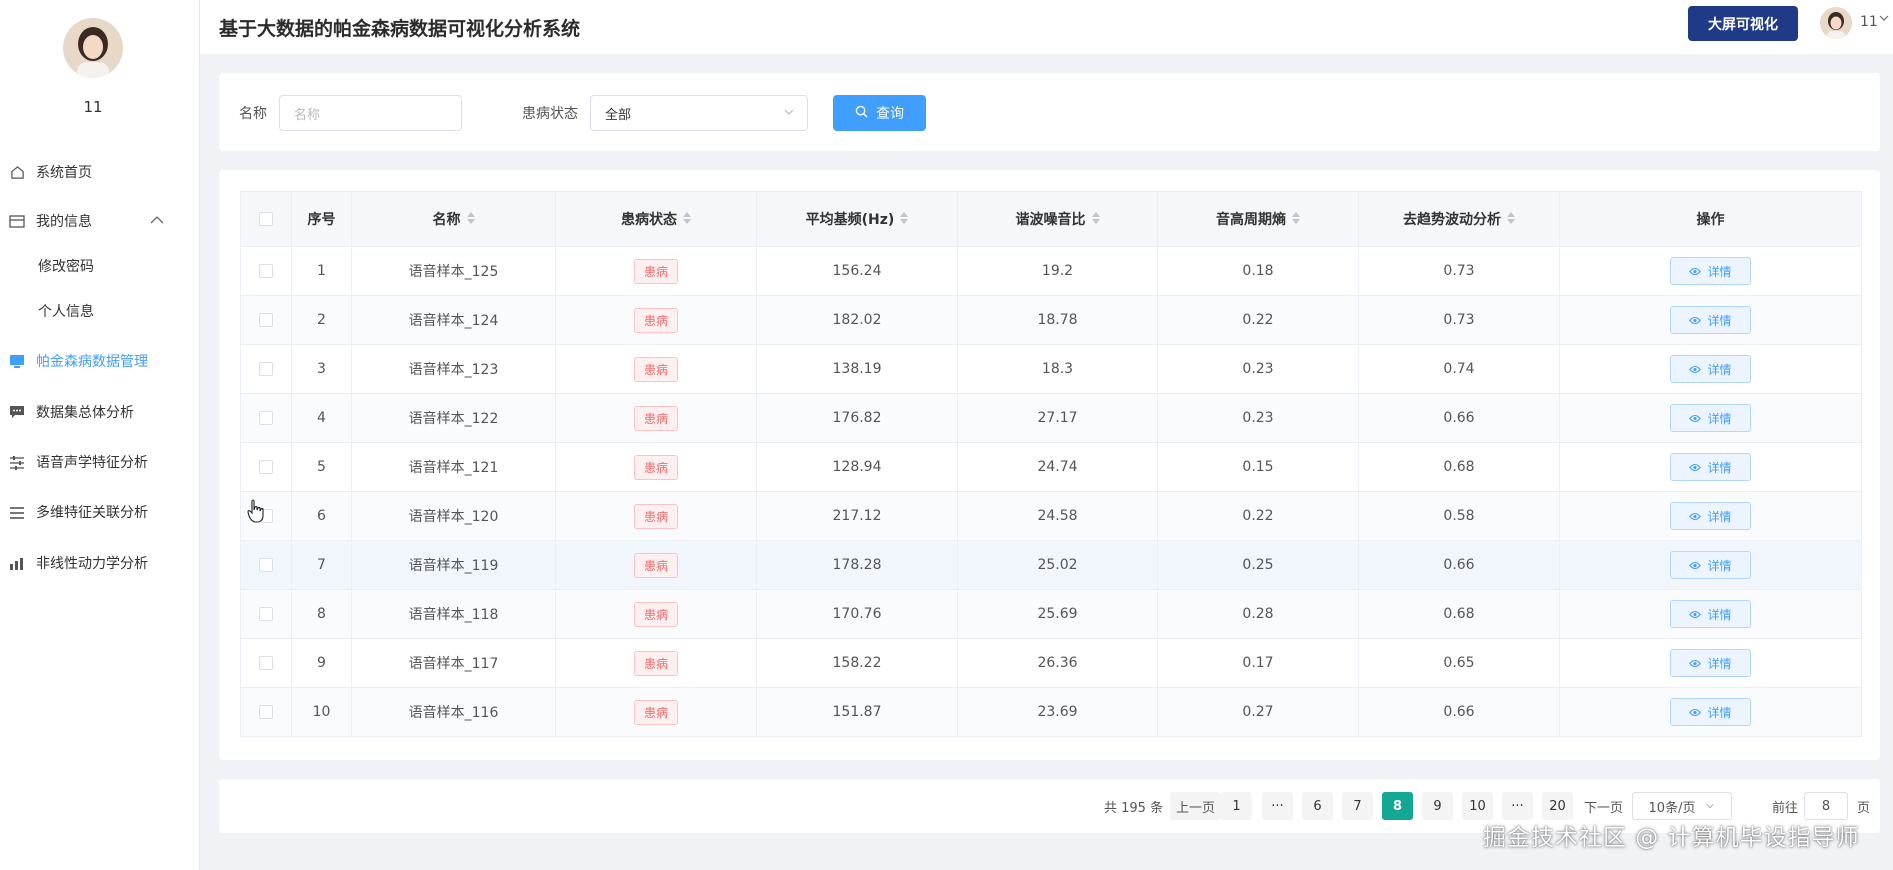 The width and height of the screenshot is (1893, 870). Describe the element at coordinates (655, 712) in the screenshot. I see `status-badge: 患病` at that location.